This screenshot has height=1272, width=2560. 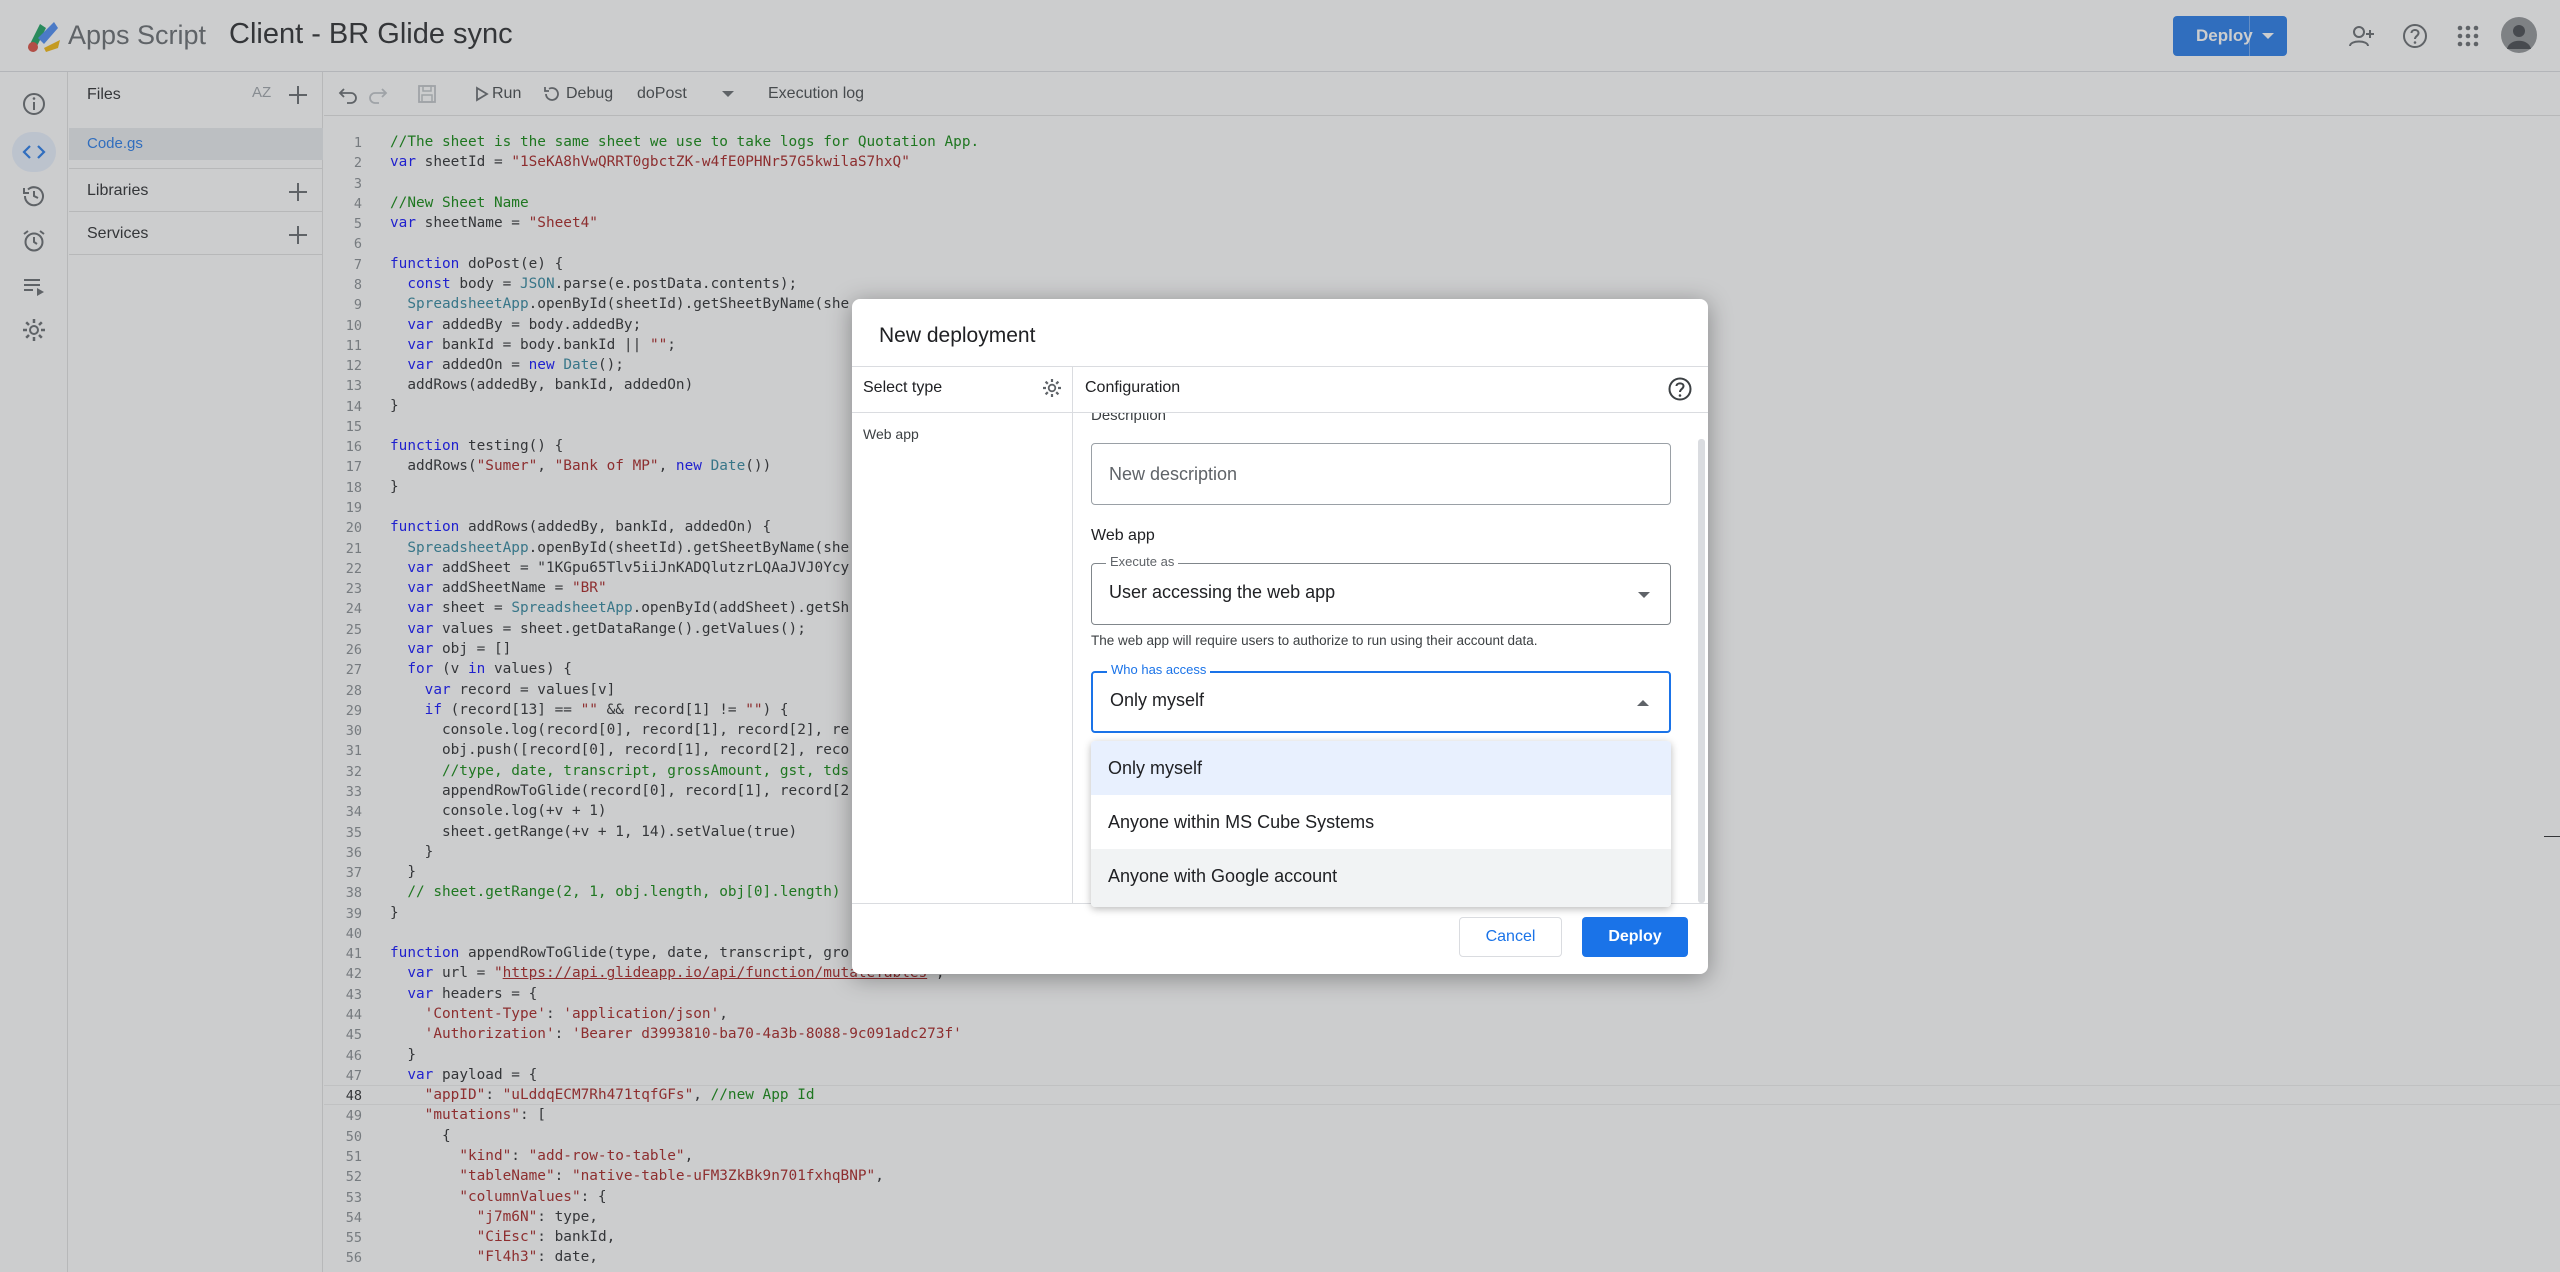 I want to click on description-input: New description, so click(x=1381, y=474).